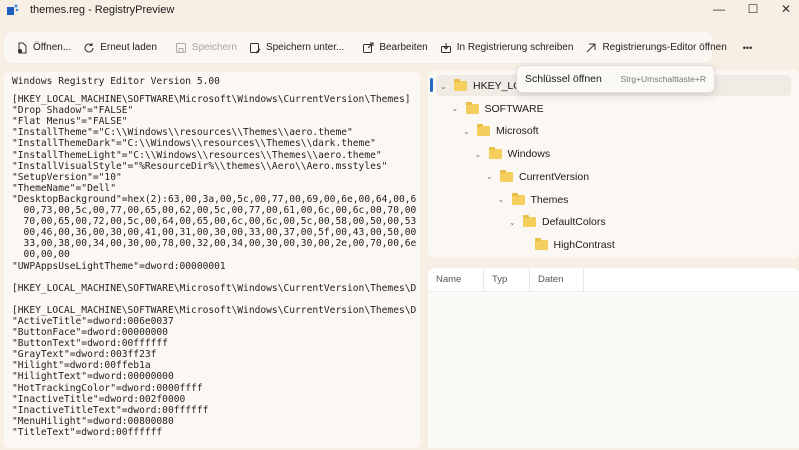  I want to click on edit-label: Bearbeiten, so click(403, 47).